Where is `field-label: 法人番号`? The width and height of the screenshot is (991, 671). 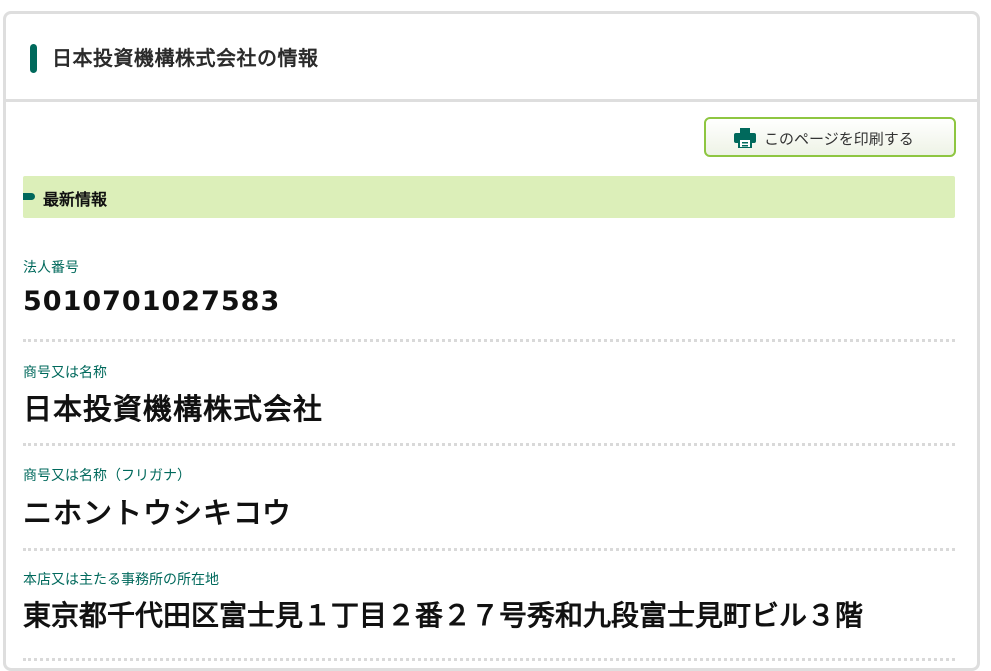
field-label: 法人番号 is located at coordinates (51, 268).